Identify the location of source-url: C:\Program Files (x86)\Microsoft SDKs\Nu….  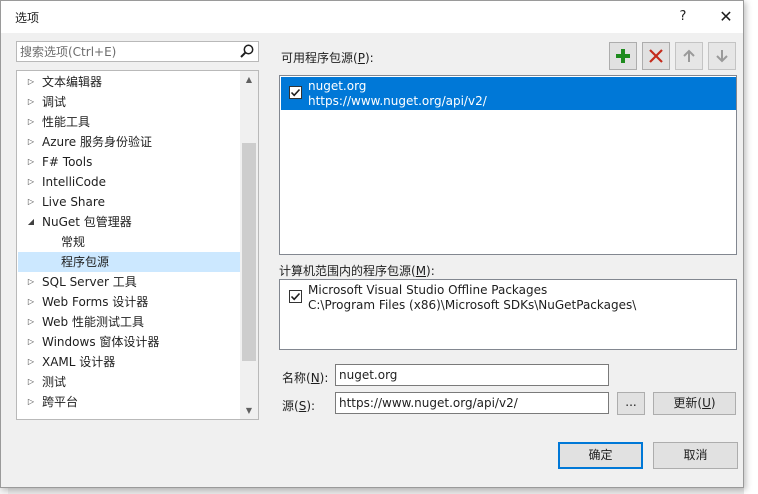
(472, 305).